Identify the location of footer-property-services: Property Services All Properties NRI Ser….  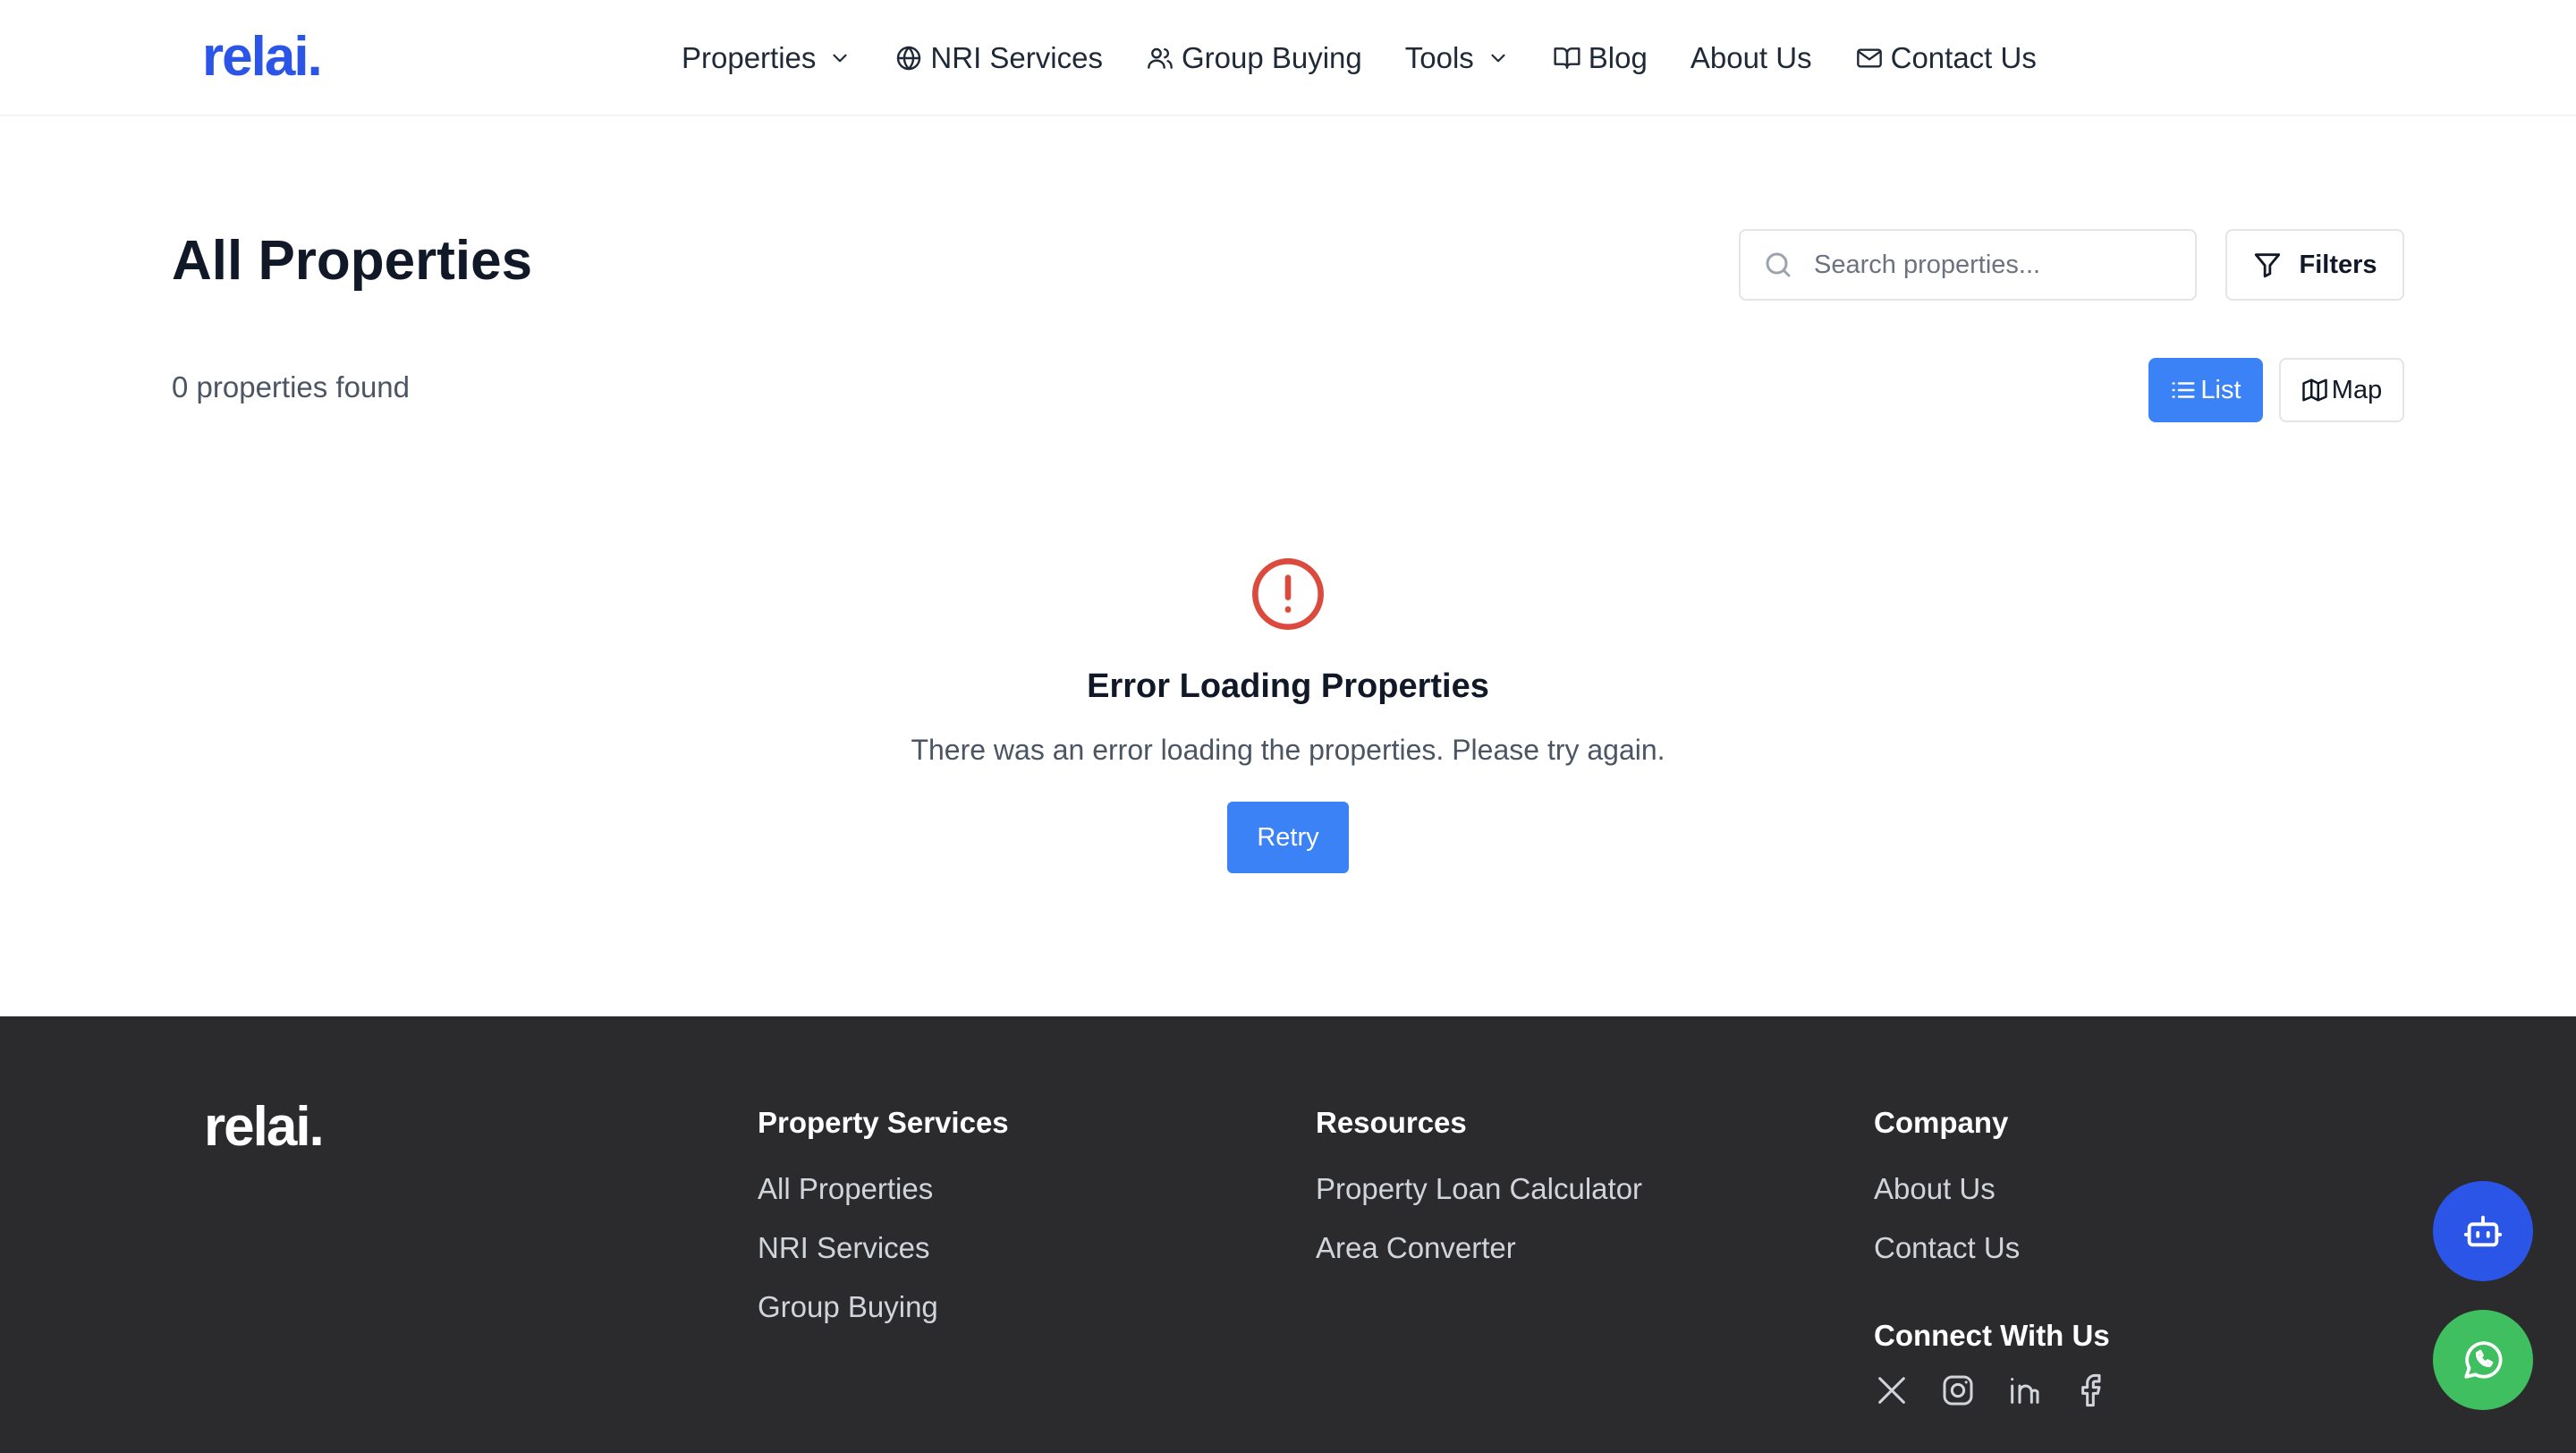
(883, 1227).